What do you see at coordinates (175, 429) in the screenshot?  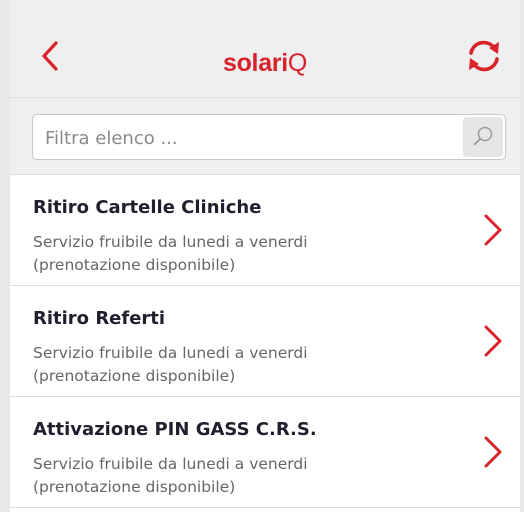 I see `service-title: Attivazione PIN GASS C.R.S.` at bounding box center [175, 429].